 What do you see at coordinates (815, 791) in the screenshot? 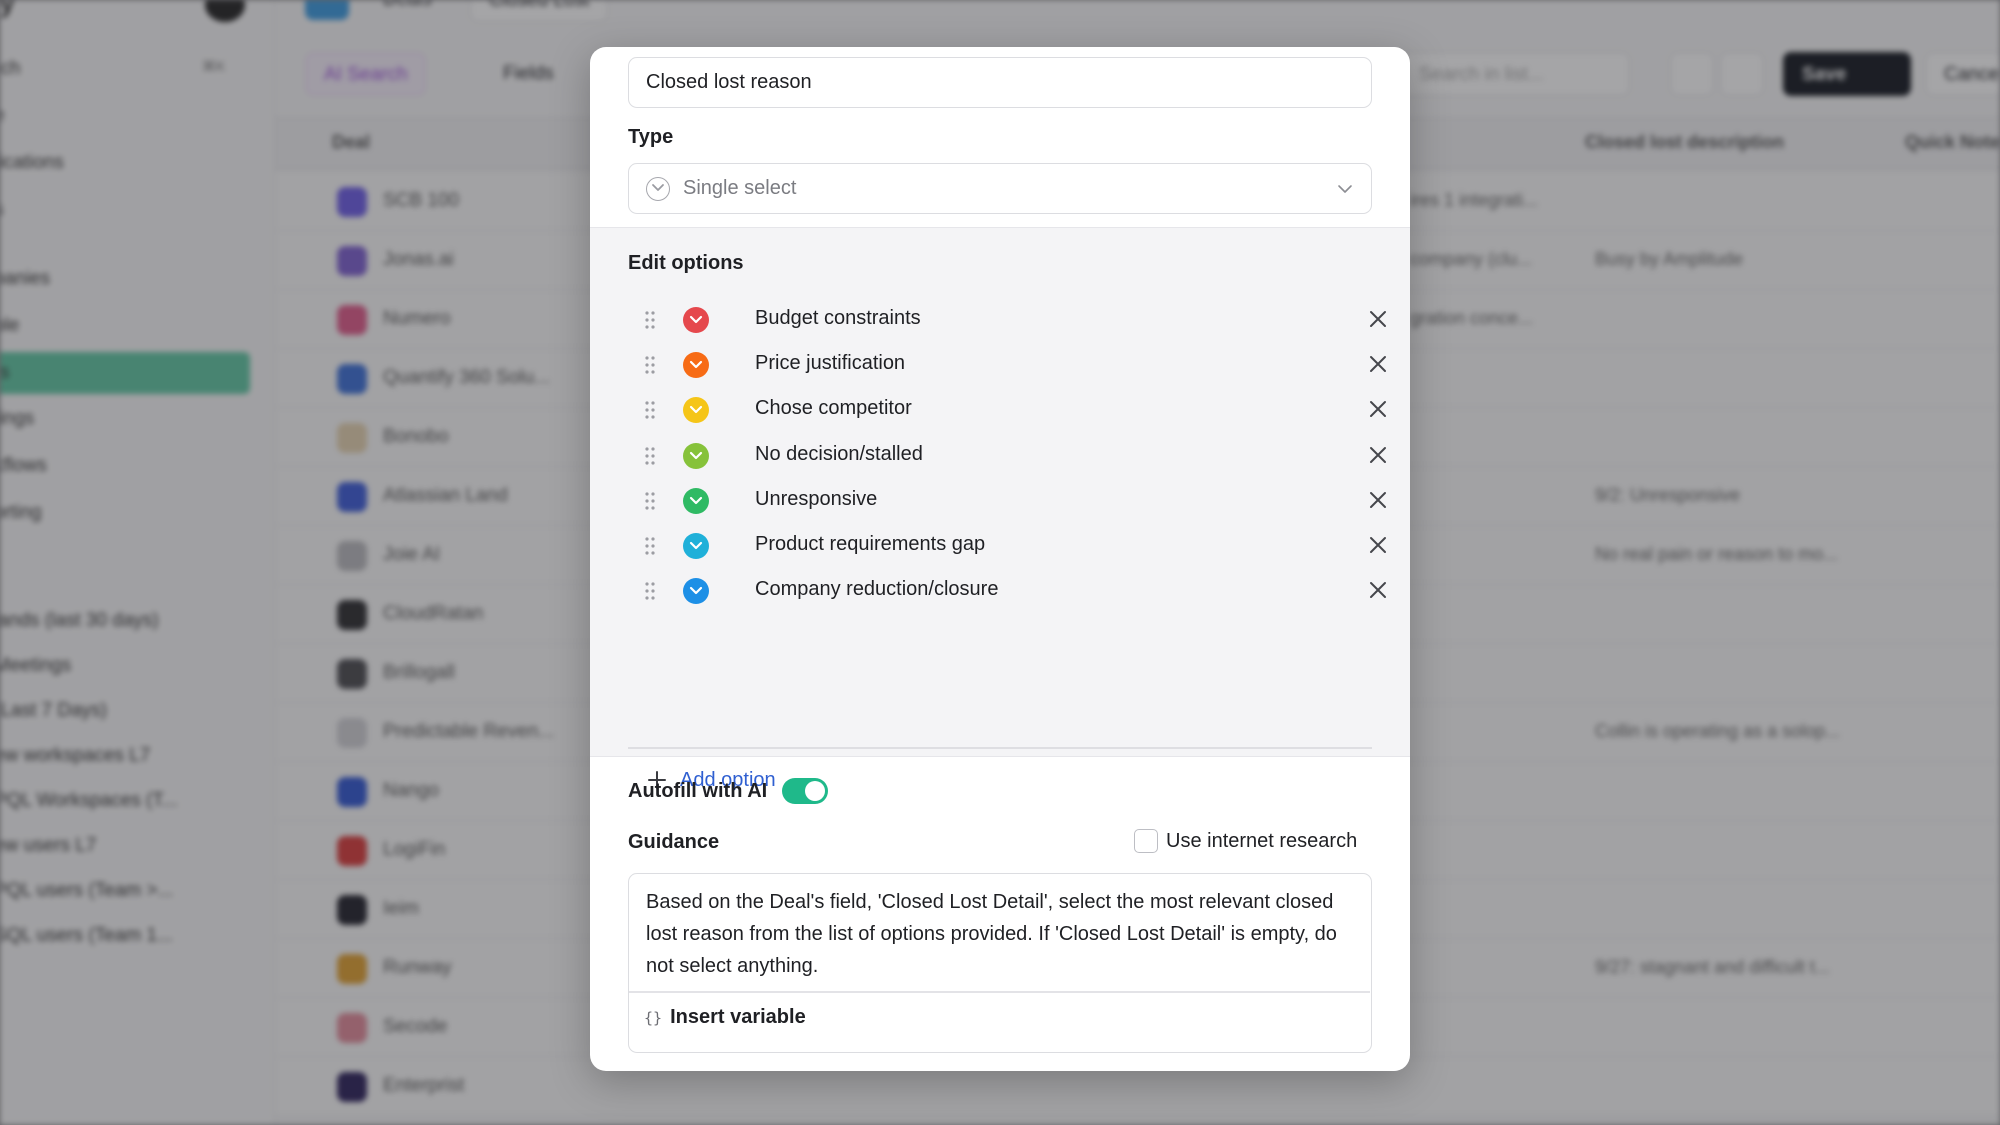
I see `toggle-knob` at bounding box center [815, 791].